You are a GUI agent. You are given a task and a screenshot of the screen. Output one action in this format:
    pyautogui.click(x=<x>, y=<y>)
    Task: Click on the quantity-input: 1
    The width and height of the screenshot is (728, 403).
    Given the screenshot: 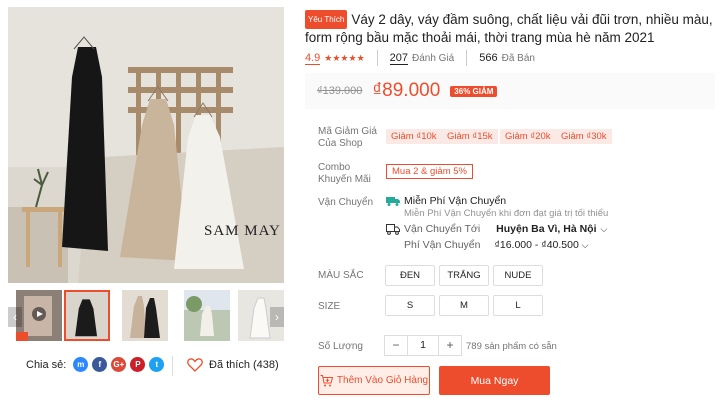 What is the action you would take?
    pyautogui.click(x=423, y=345)
    